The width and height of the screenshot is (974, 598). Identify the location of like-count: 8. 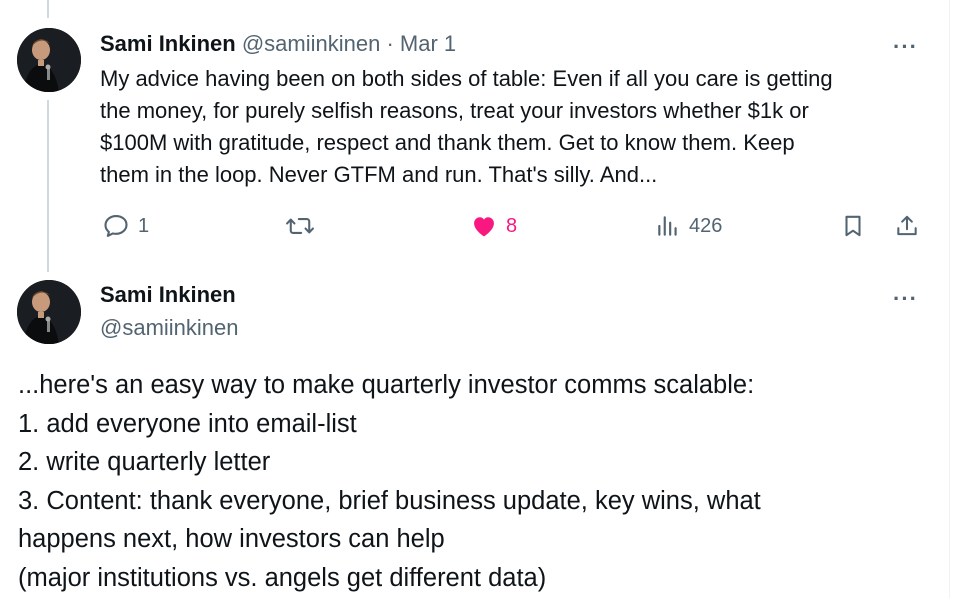
(512, 225).